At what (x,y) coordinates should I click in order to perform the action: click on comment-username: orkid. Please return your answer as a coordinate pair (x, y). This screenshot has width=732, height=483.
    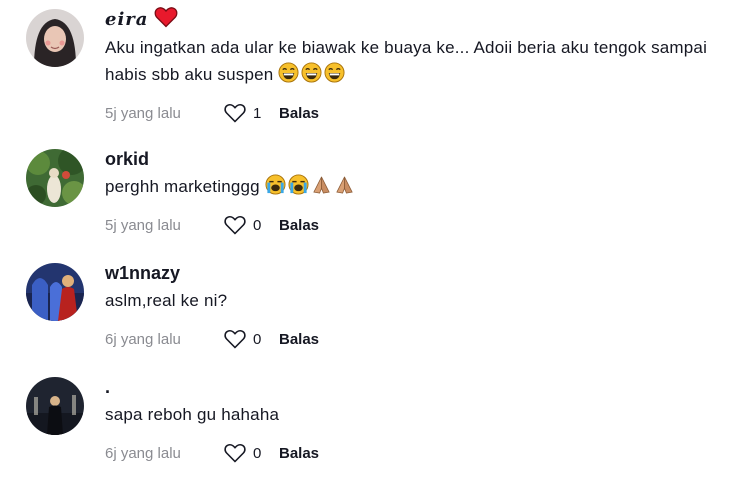
    Looking at the image, I should click on (413, 159).